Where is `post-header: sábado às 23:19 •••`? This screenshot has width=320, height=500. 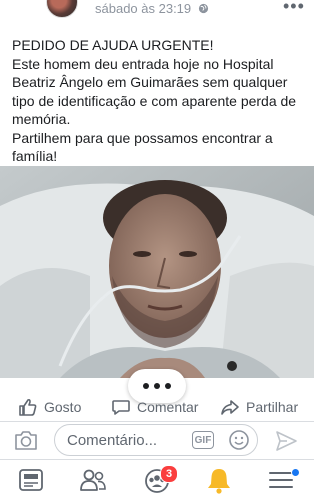
post-header: sábado às 23:19 ••• is located at coordinates (157, 10).